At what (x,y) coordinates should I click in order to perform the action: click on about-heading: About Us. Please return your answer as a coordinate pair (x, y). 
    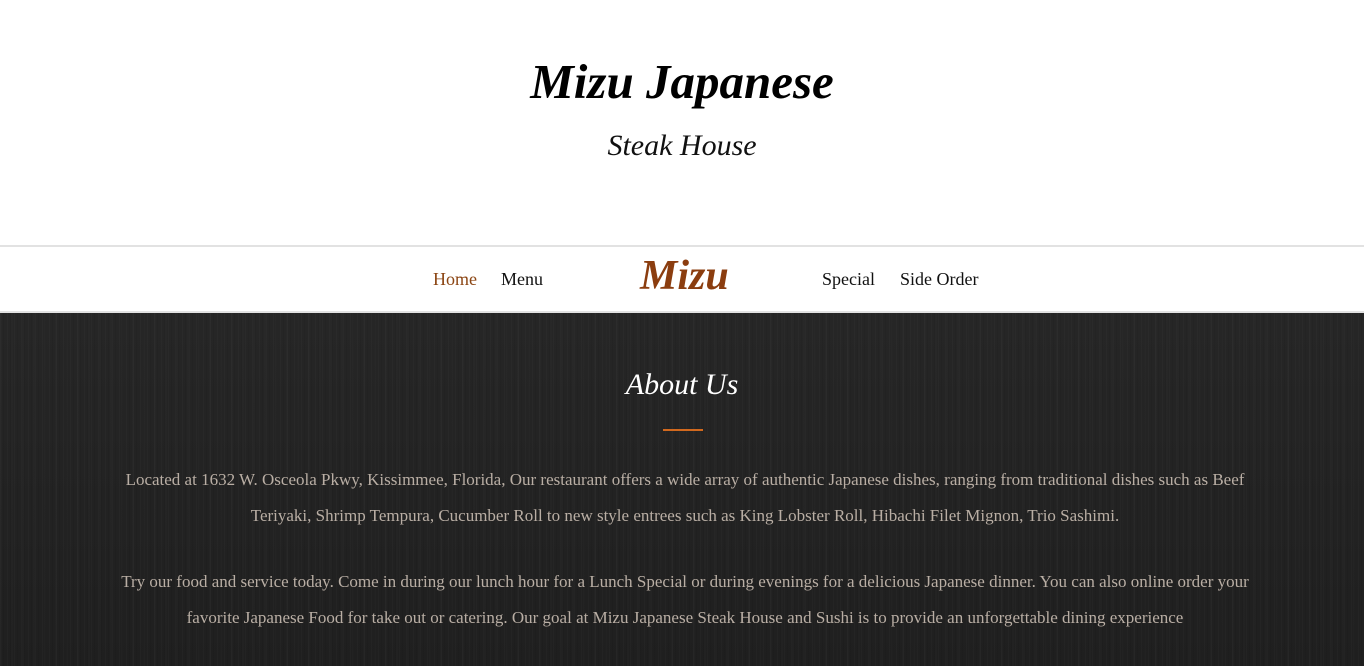
    Looking at the image, I should click on (682, 384).